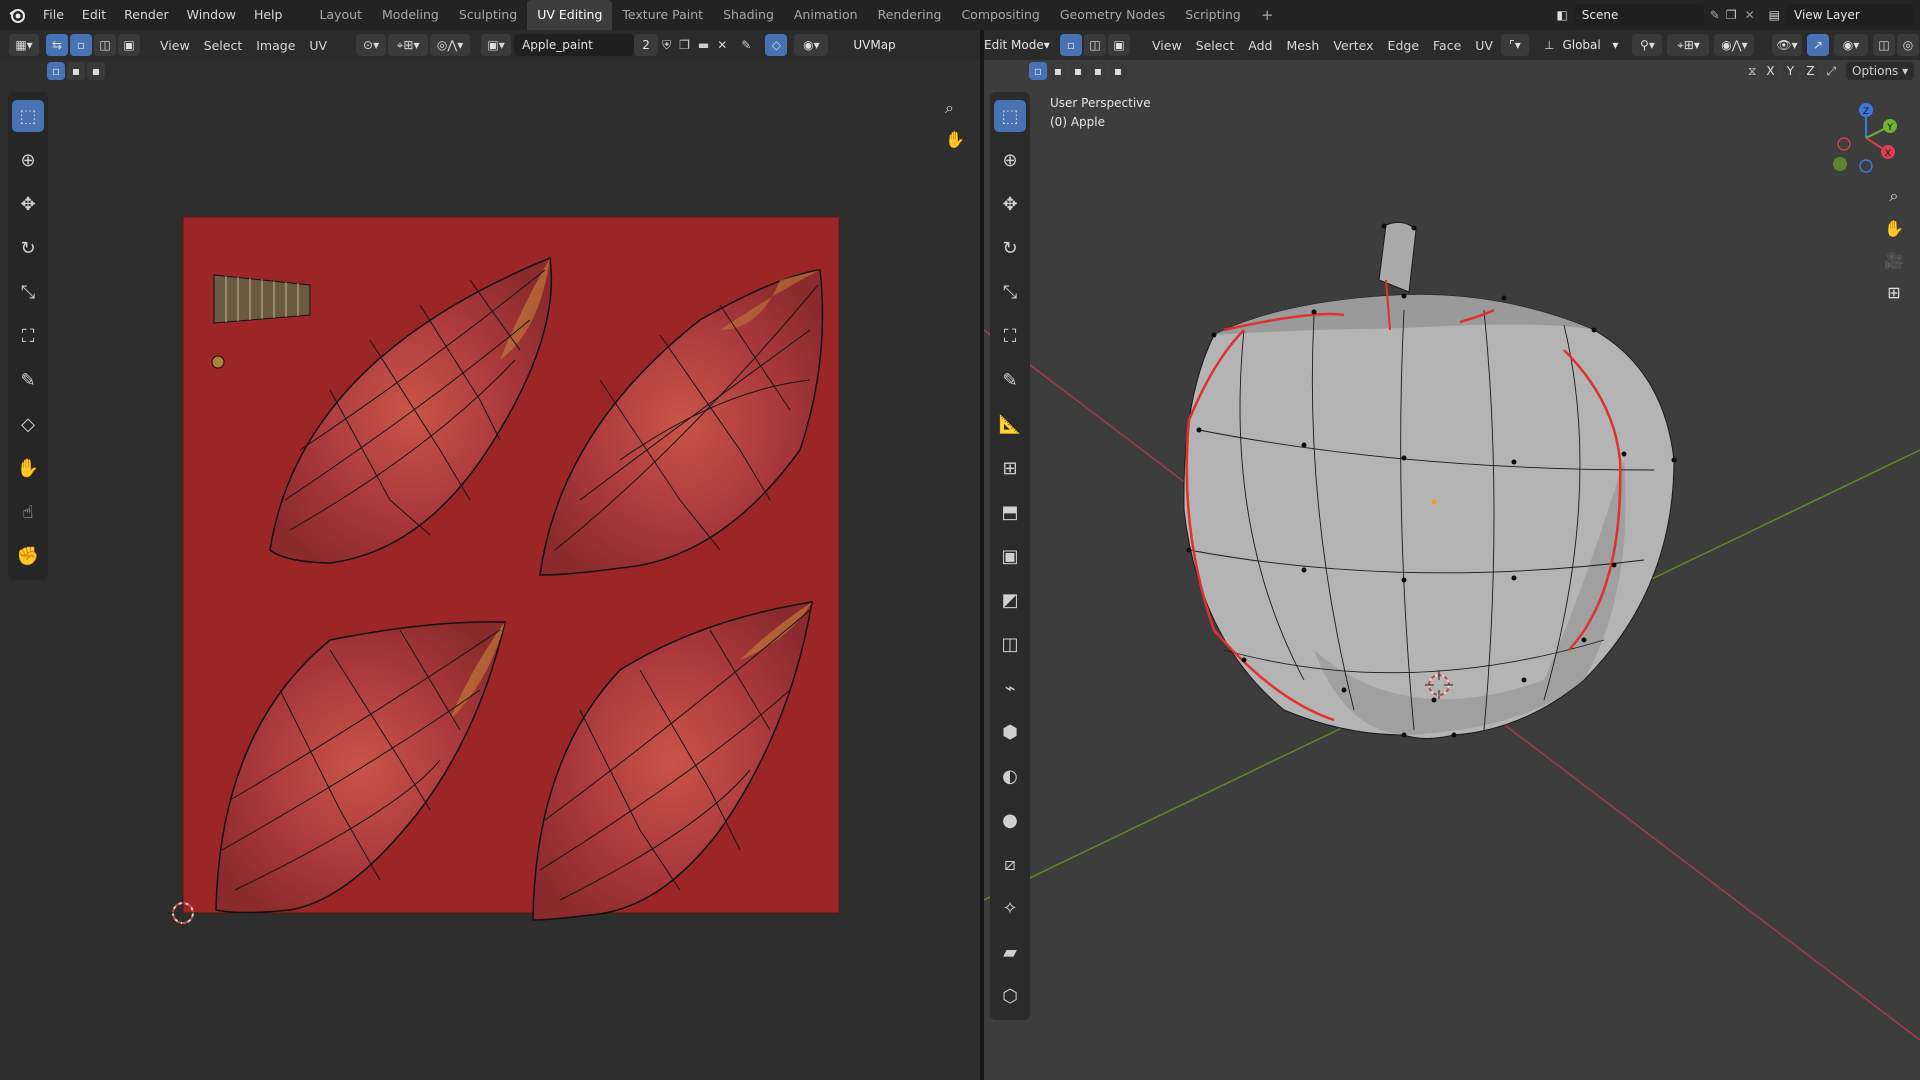 The height and width of the screenshot is (1080, 1920). What do you see at coordinates (1353, 45) in the screenshot?
I see `vp-menu-vertex: Vertex` at bounding box center [1353, 45].